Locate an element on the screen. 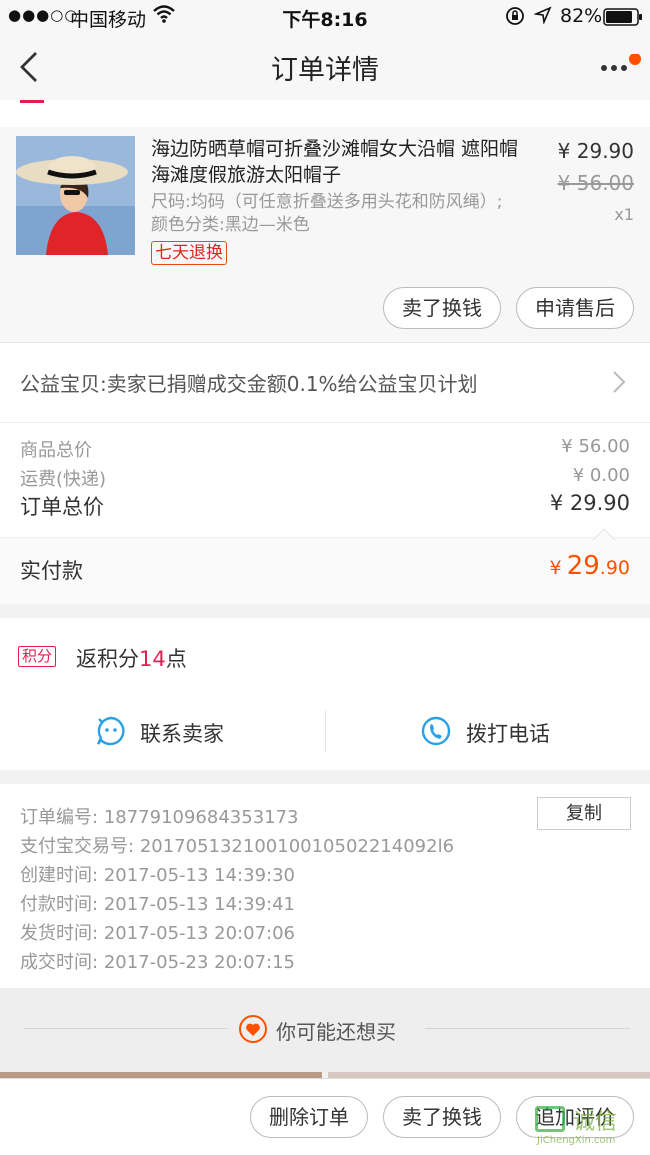 Image resolution: width=650 pixels, height=1155 pixels. price-summary: 商品总价 ¥ 56.00 运费(快递) ¥ 0.00 订单总价 ¥ 29.90 is located at coordinates (325, 479).